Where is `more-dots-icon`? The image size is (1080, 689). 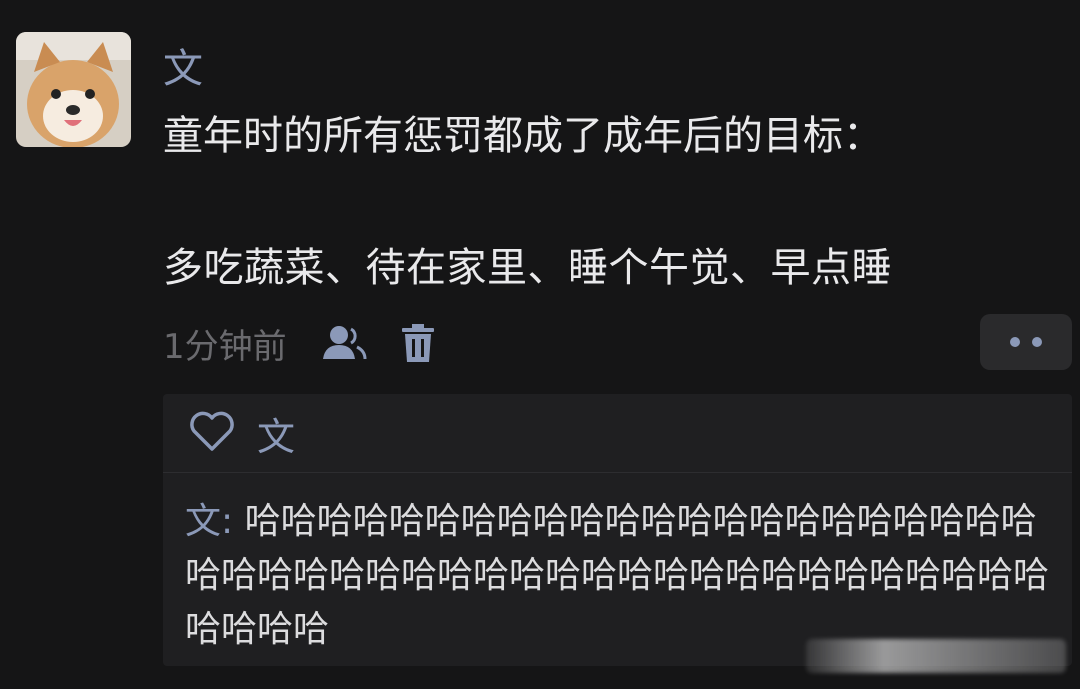 more-dots-icon is located at coordinates (1026, 342).